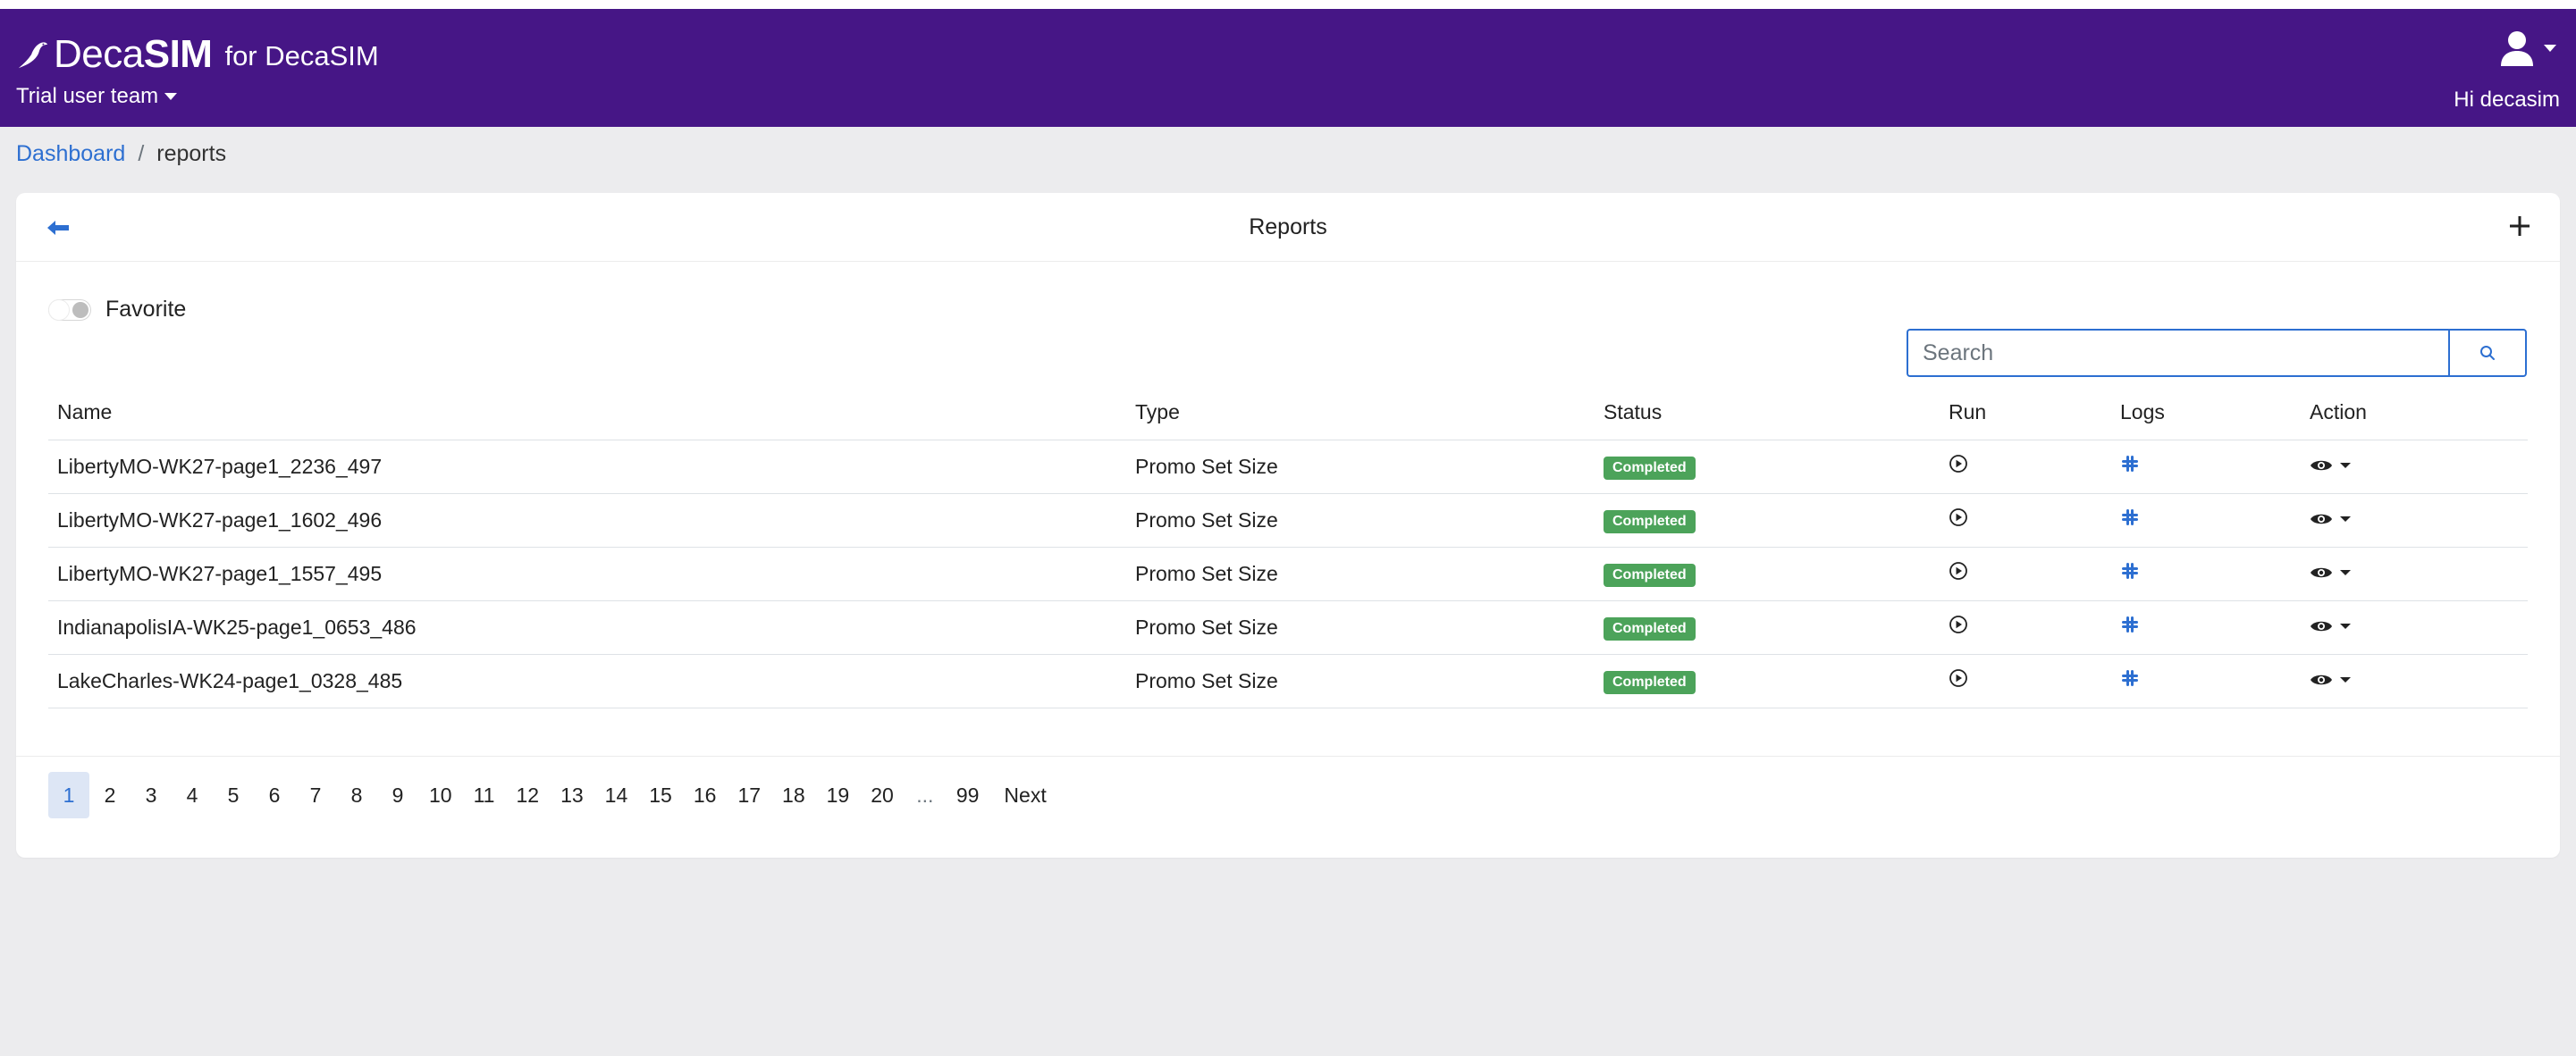  I want to click on report-name: LakeCharles-WK24-page1_0328_485, so click(587, 681).